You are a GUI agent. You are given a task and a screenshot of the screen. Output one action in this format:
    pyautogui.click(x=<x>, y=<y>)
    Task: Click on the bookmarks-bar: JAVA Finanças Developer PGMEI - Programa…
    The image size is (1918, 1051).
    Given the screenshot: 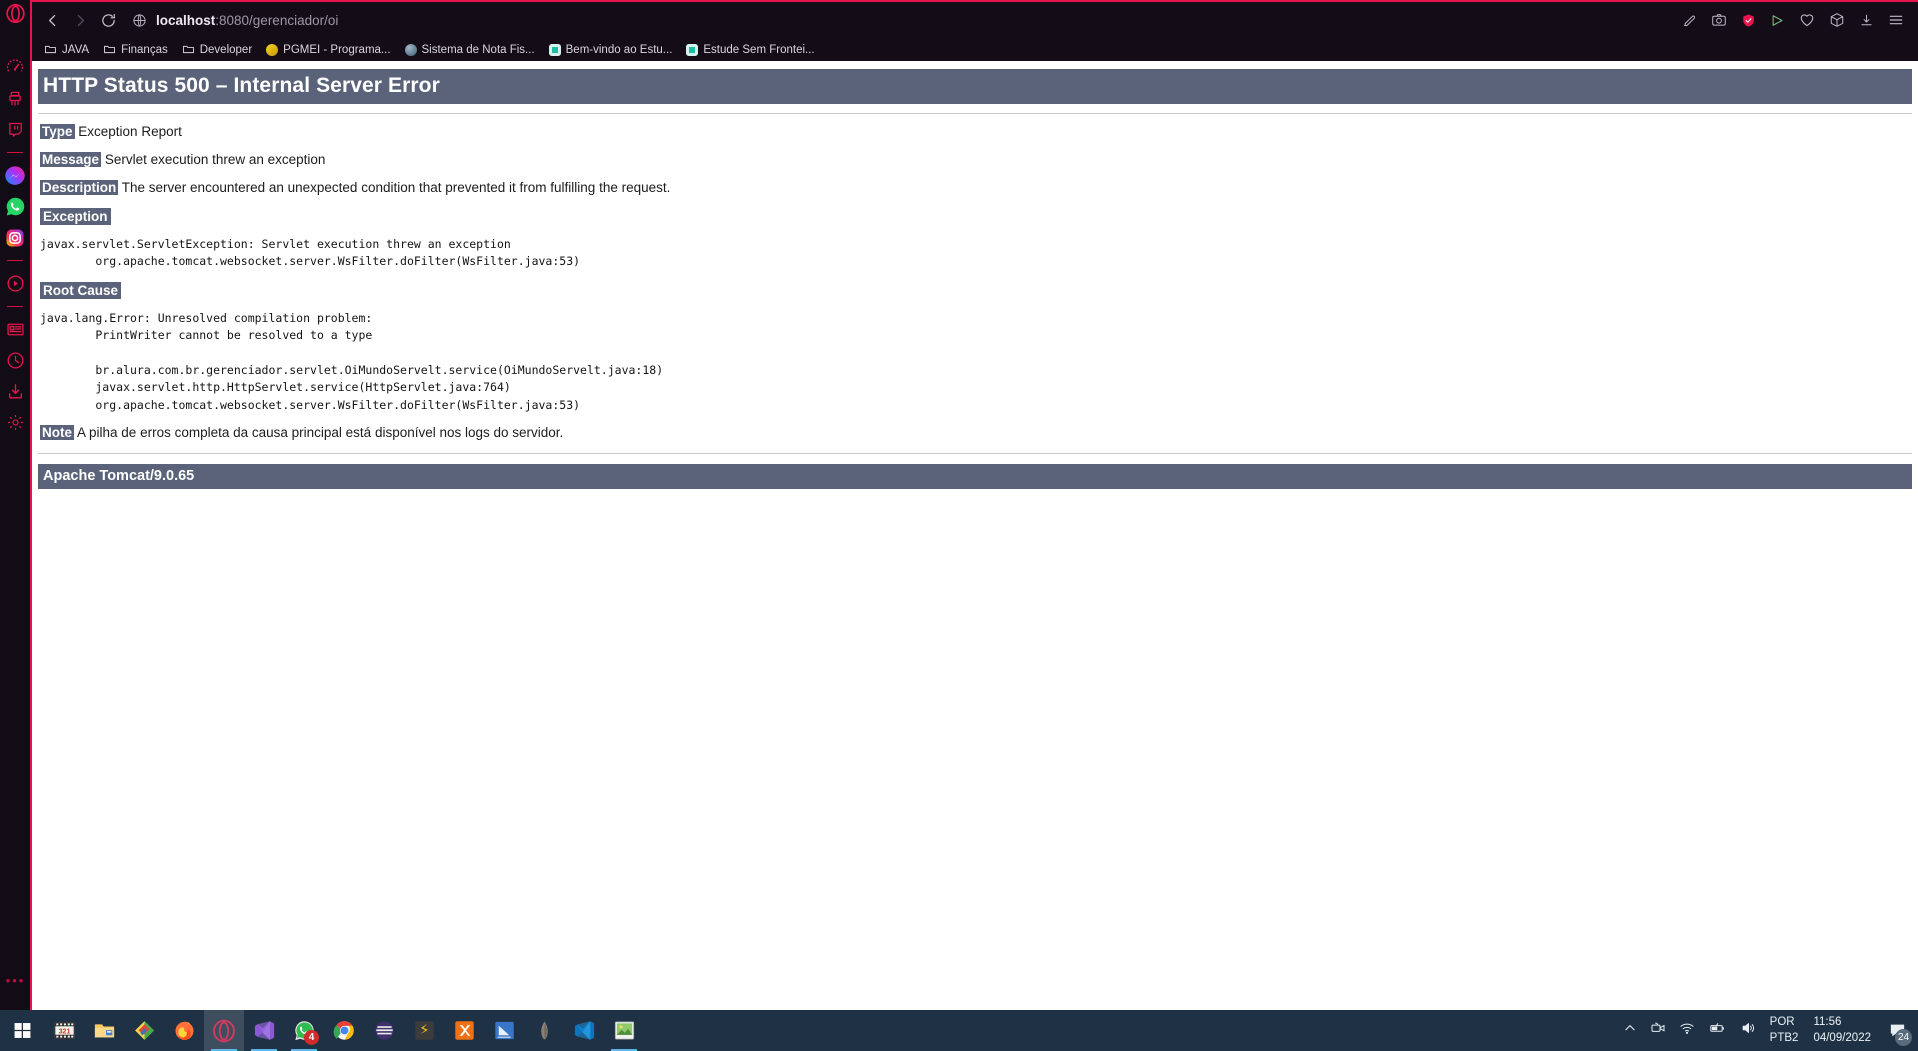 What is the action you would take?
    pyautogui.click(x=975, y=49)
    